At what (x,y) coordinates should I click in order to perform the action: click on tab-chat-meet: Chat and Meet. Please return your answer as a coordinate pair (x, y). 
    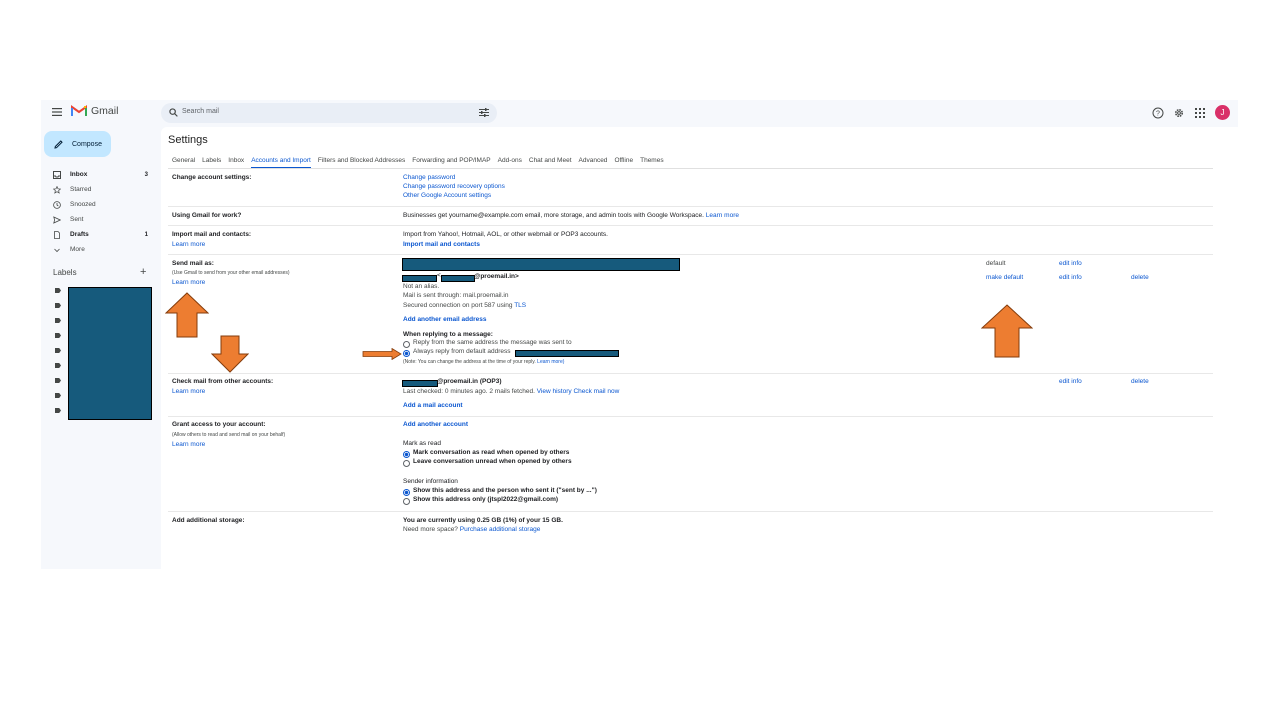
    Looking at the image, I should click on (550, 162).